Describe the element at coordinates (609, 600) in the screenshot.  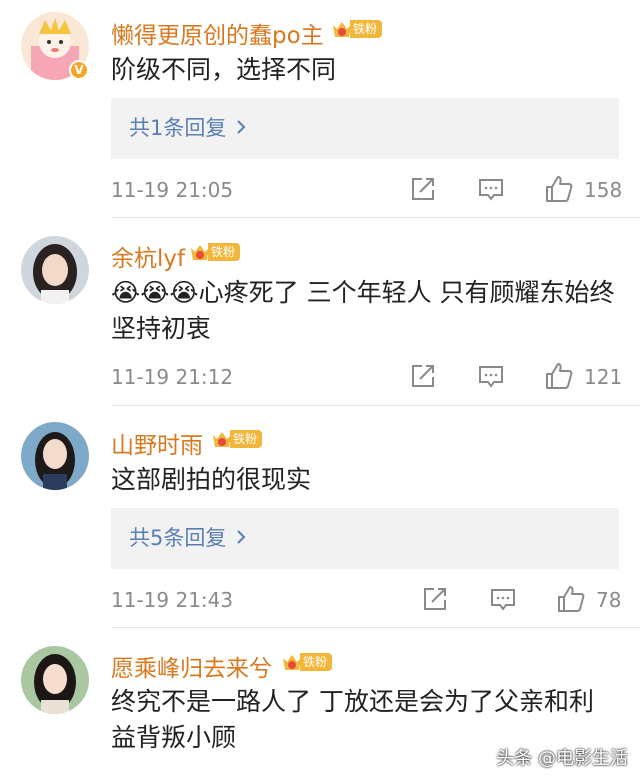
I see `like-count: 78` at that location.